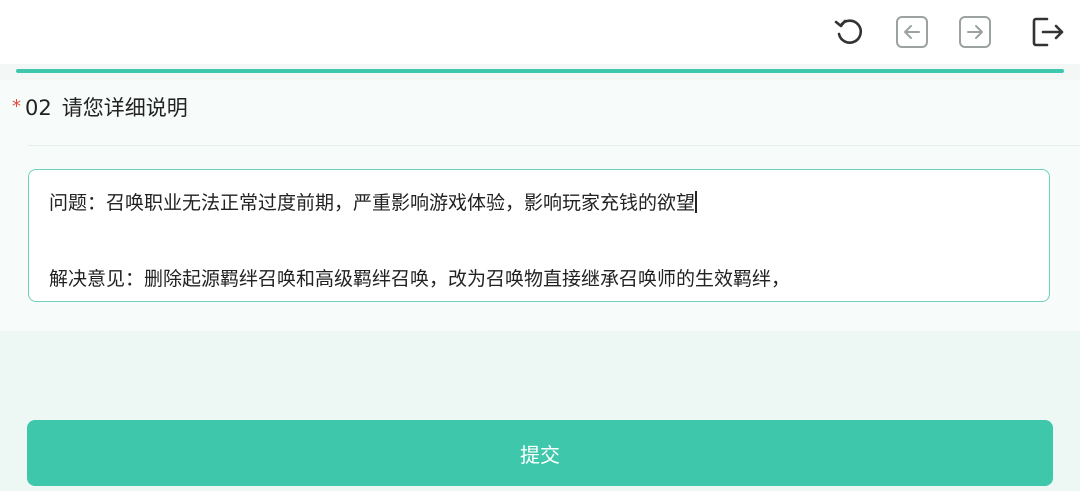  I want to click on answer-line-problem: 问题：召唤职业无法正常过度前期，严重影响游戏体验，影响玩家充钱的欲望, so click(539, 203).